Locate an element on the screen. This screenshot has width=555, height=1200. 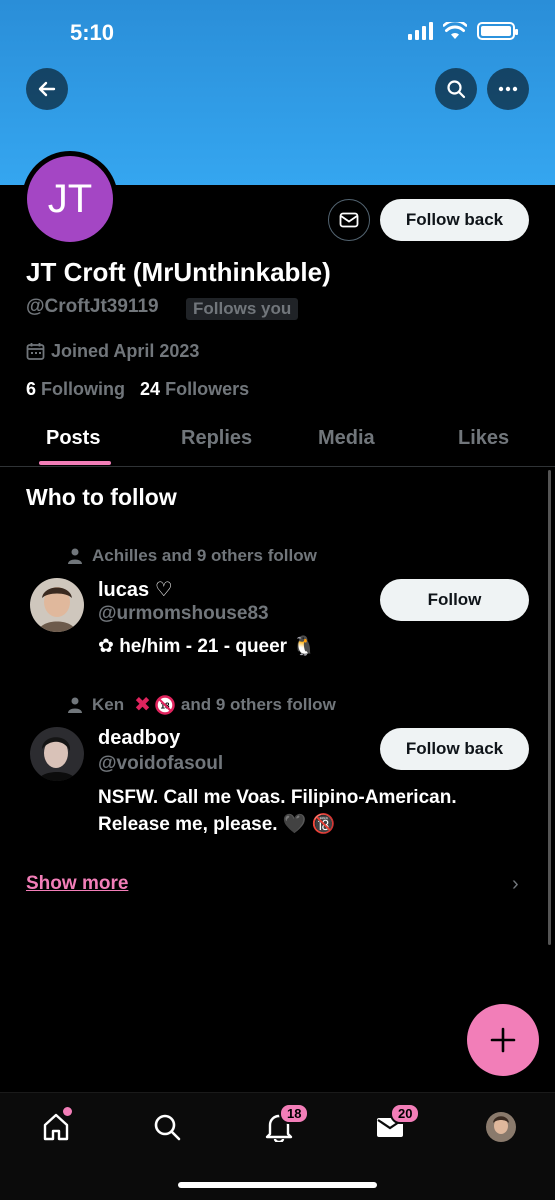
followers-link: 24 Followers is located at coordinates (194, 389).